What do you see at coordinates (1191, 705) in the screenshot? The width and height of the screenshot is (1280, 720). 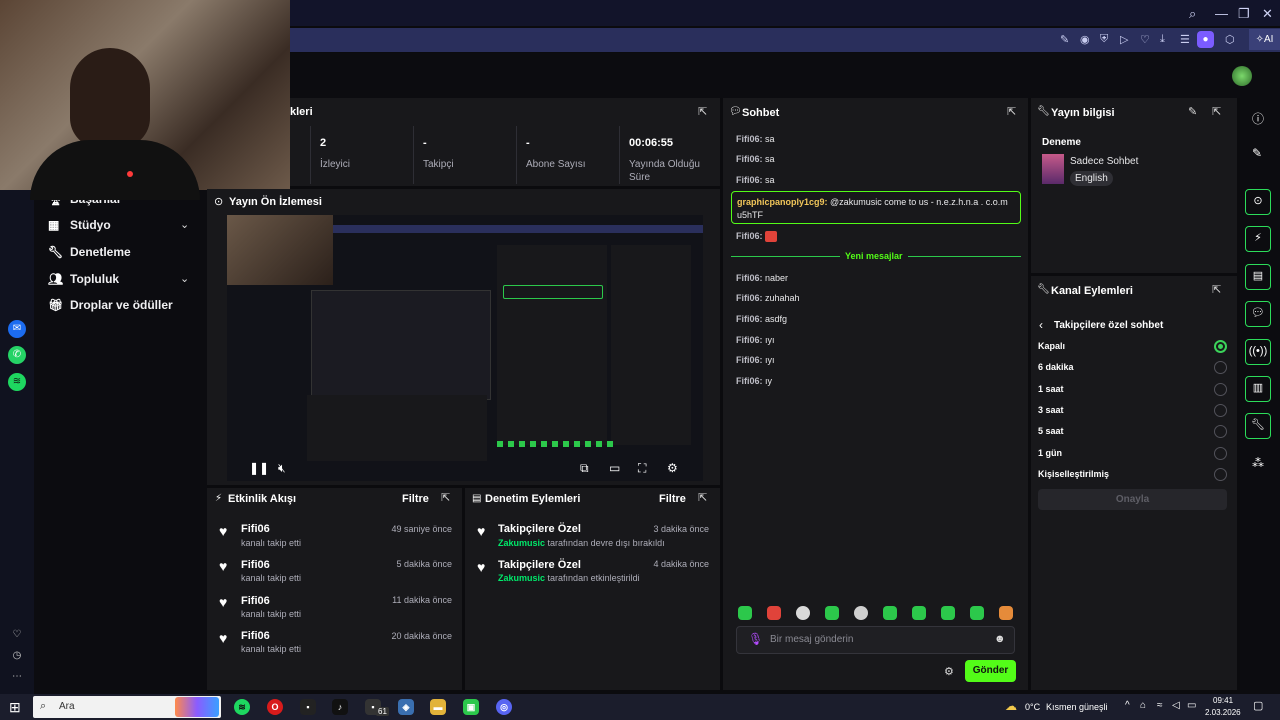 I see `battery-icon: ▭` at bounding box center [1191, 705].